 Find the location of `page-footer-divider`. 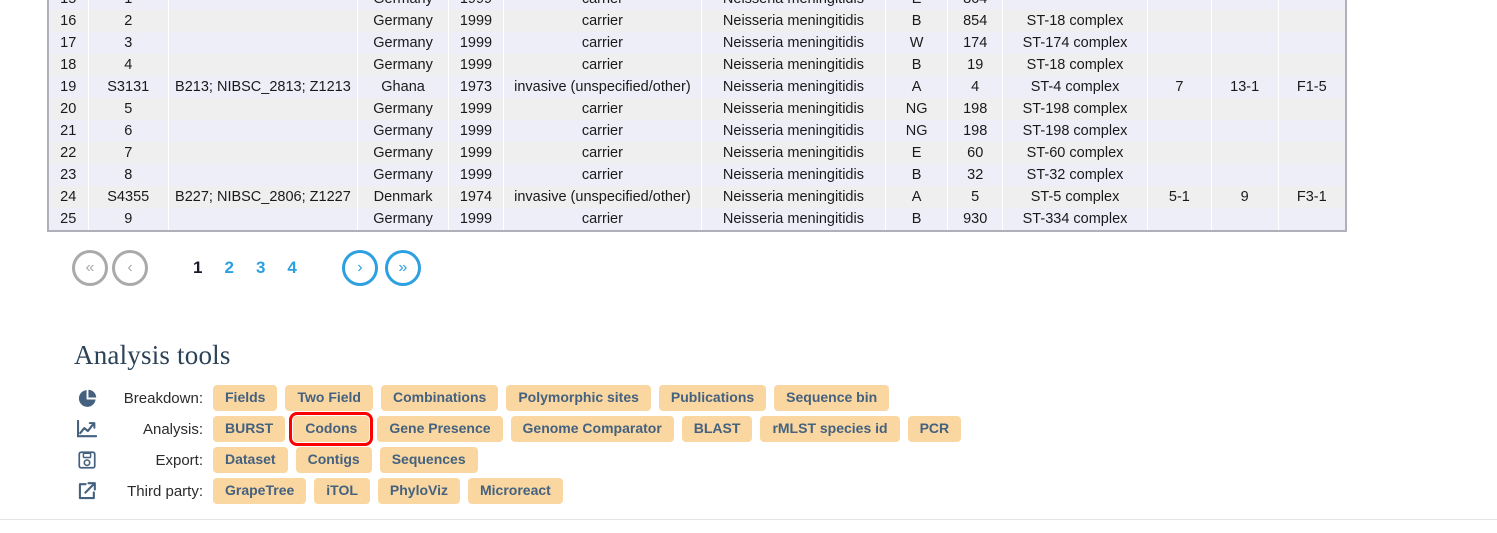

page-footer-divider is located at coordinates (748, 519).